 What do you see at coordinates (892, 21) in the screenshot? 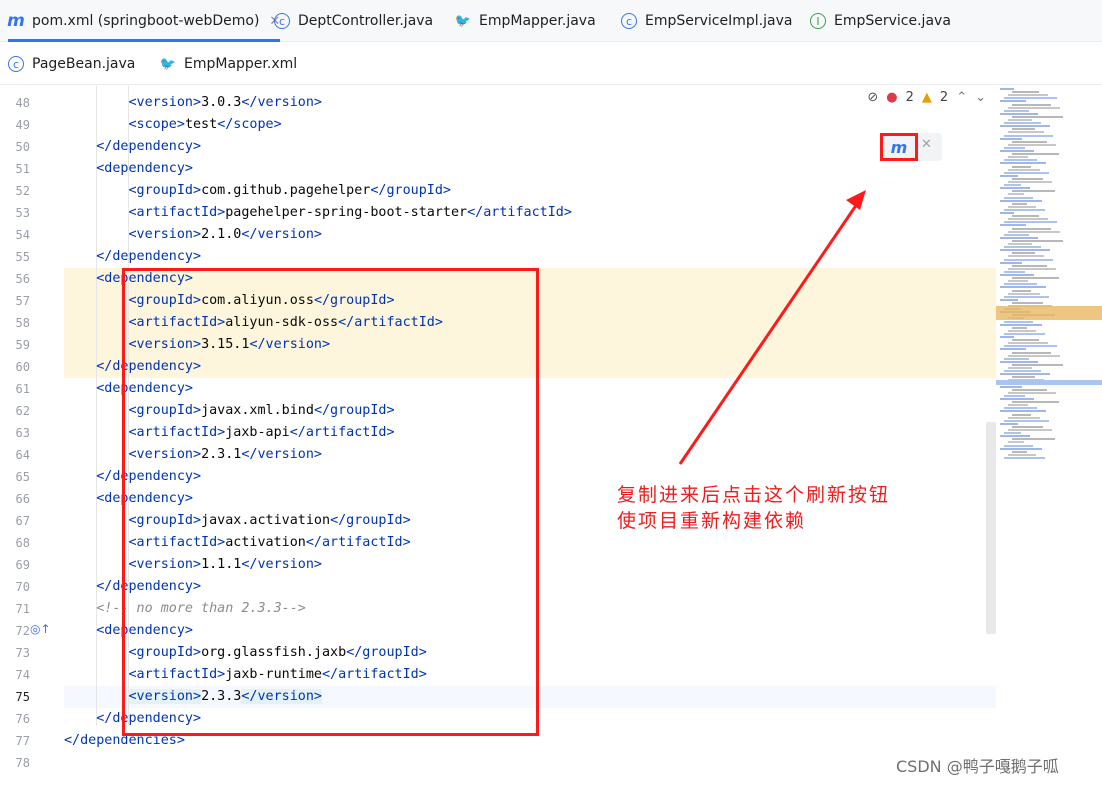
I see `tab-label: EmpService.java` at bounding box center [892, 21].